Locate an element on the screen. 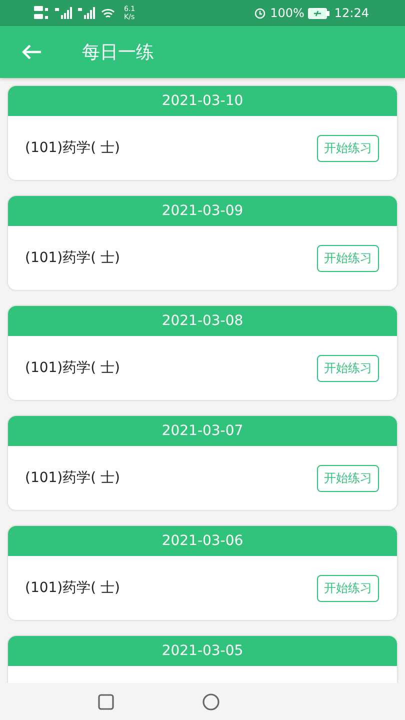 The width and height of the screenshot is (405, 720). date-label: 2021-03-09 is located at coordinates (203, 211).